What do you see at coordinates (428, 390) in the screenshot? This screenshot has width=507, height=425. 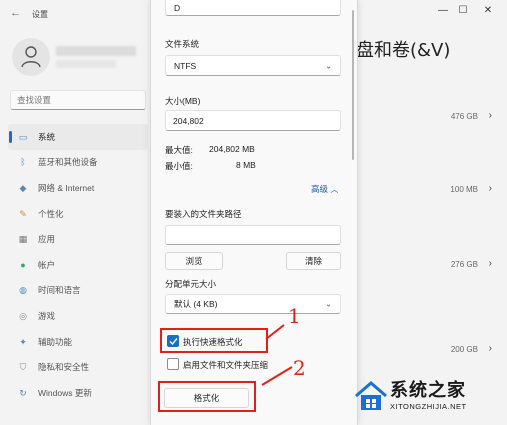 I see `watermark-text: 系统之家` at bounding box center [428, 390].